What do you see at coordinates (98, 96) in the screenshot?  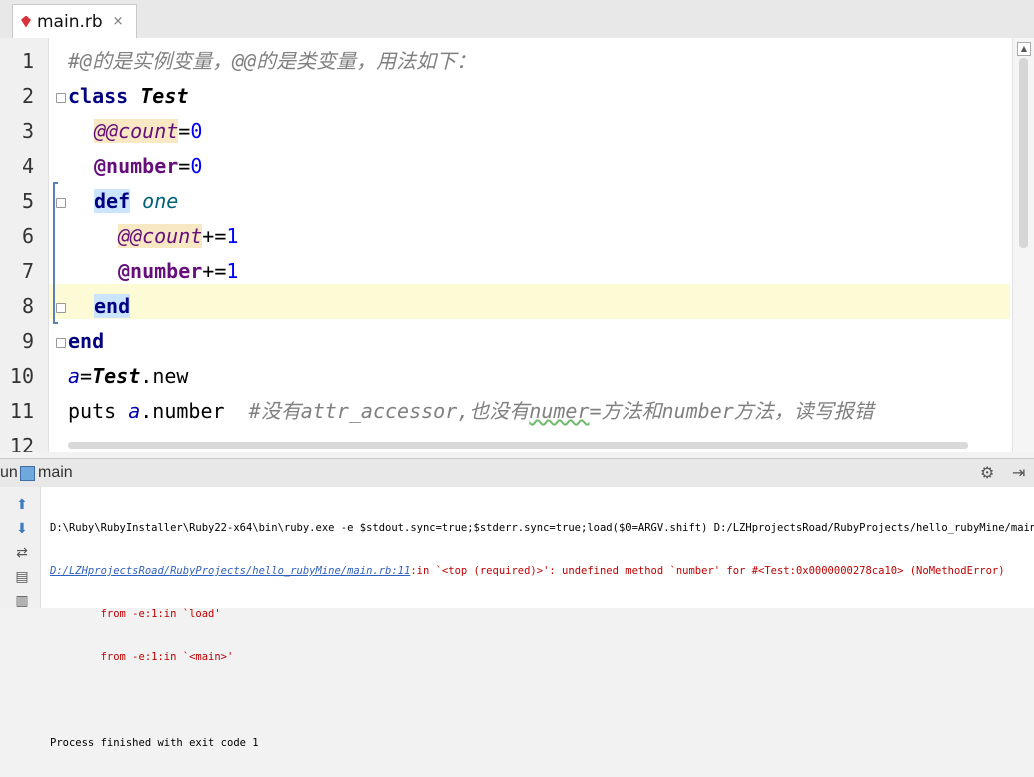 I see `keyword: class` at bounding box center [98, 96].